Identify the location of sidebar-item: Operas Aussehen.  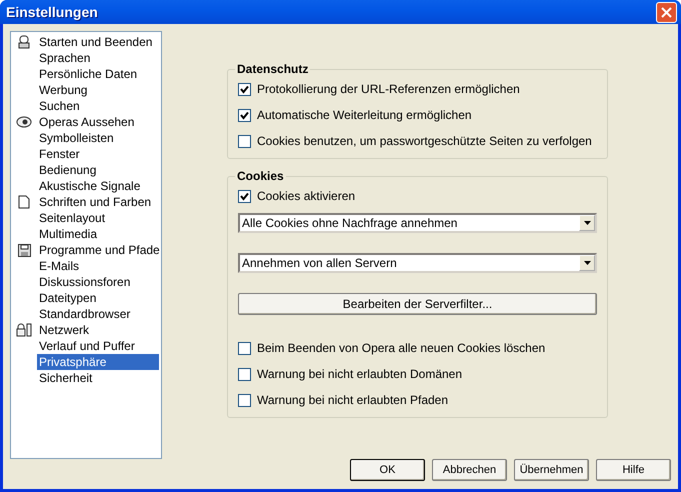
(98, 122).